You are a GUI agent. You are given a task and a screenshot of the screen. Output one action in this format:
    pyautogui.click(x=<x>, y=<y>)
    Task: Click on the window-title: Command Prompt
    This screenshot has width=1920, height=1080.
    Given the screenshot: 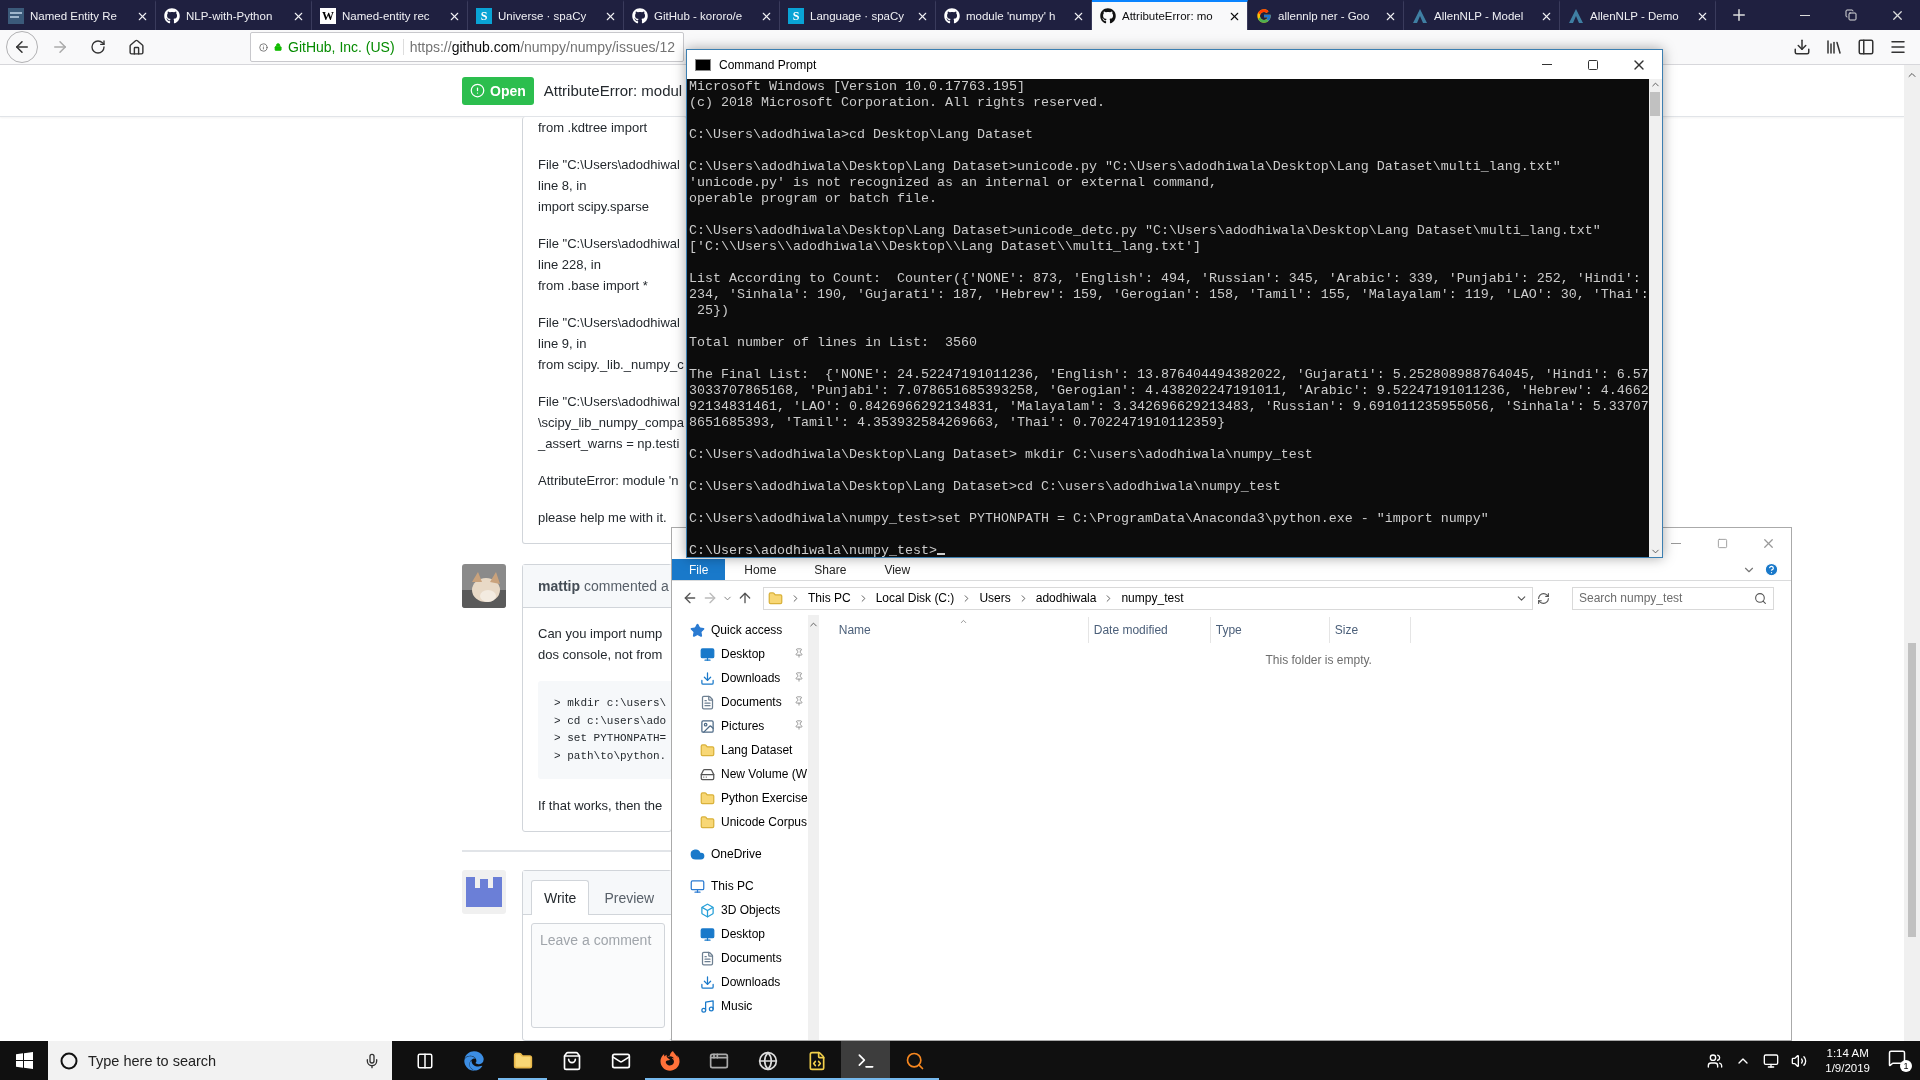 What is the action you would take?
    pyautogui.click(x=768, y=64)
    